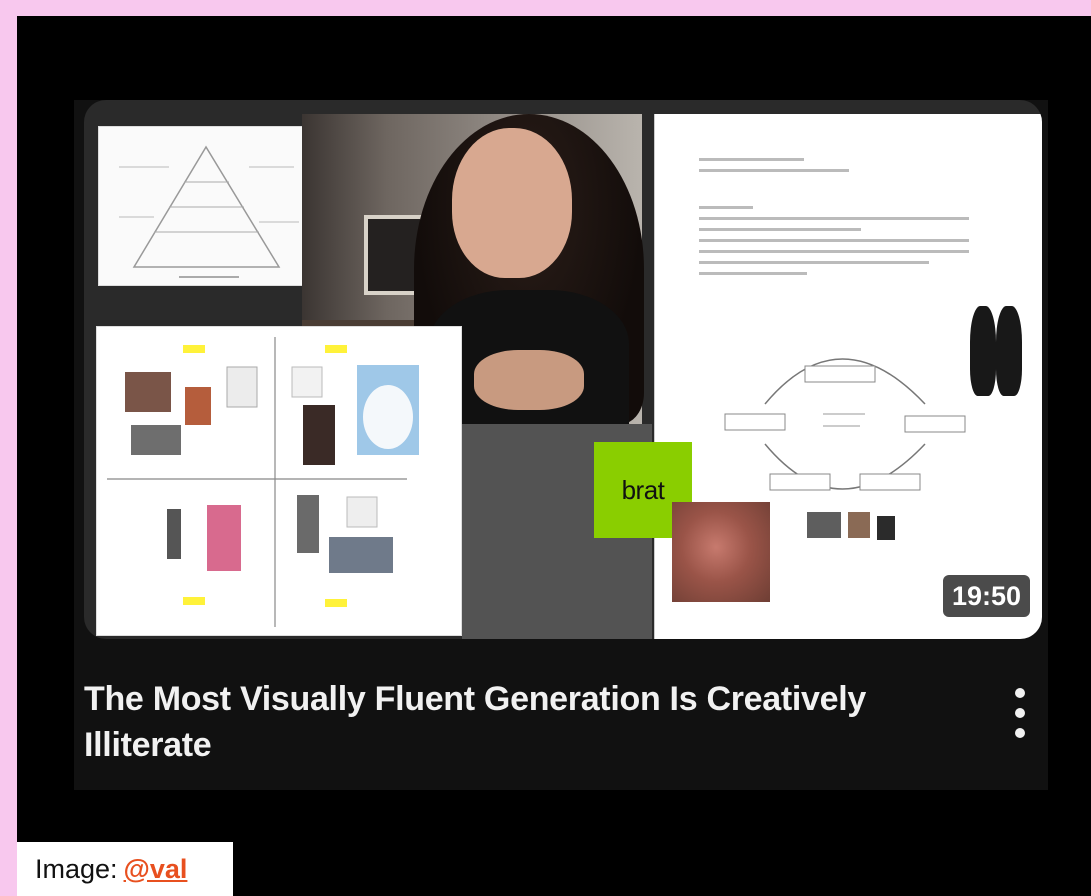 The image size is (1091, 896). I want to click on duration-badge: 19:50, so click(986, 596).